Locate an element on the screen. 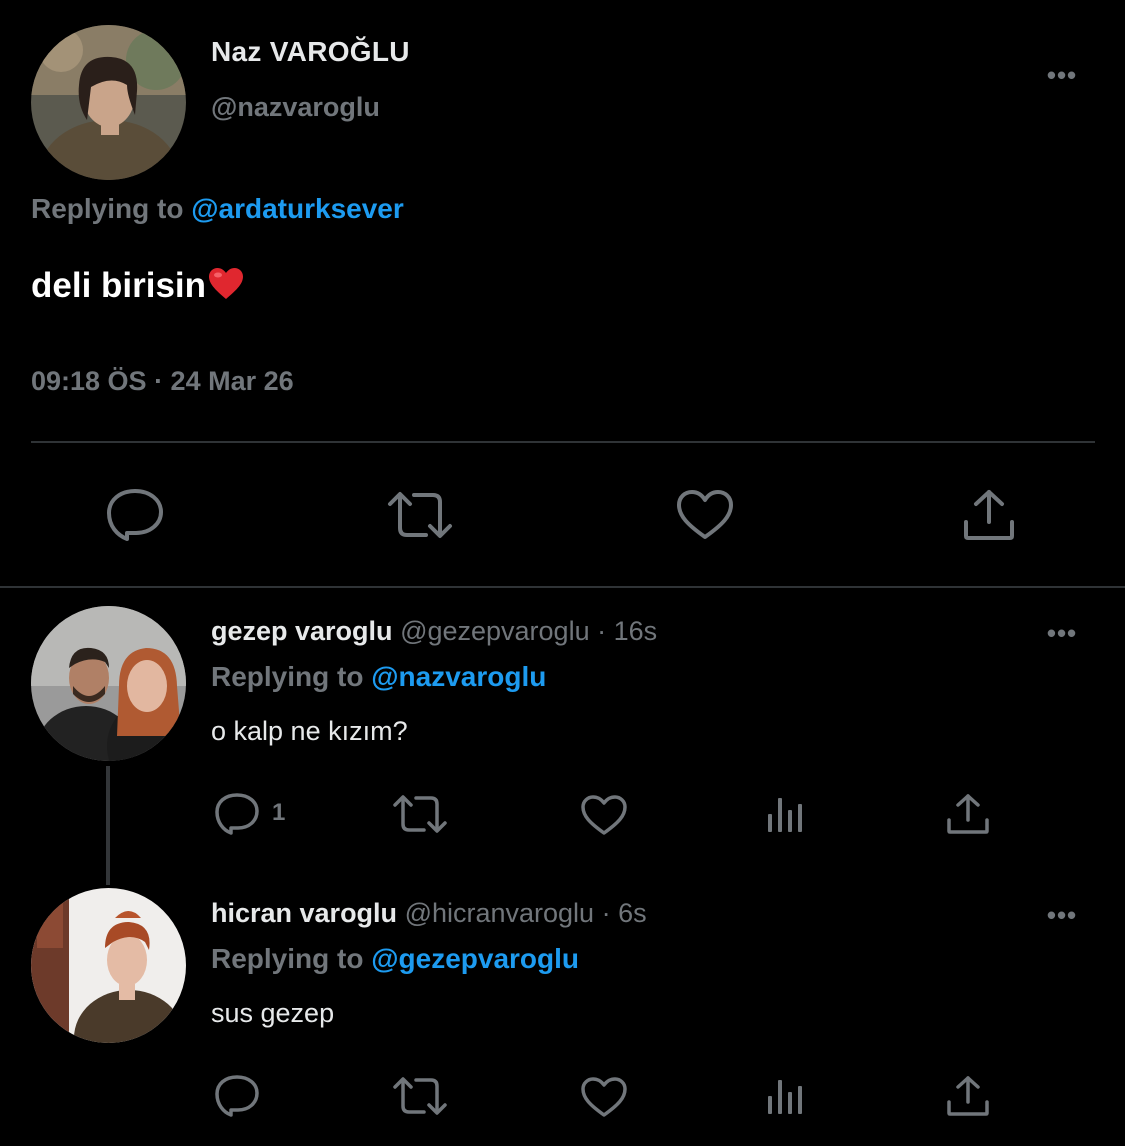  reply-header: gezep varoglu @gezepvaroglu · 16s is located at coordinates (434, 631).